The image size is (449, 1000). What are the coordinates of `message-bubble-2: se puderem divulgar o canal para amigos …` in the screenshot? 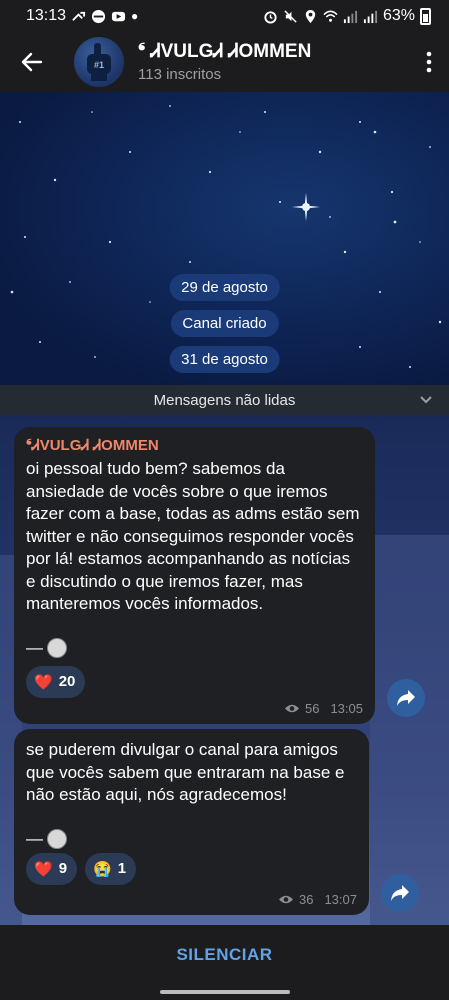 It's located at (191, 822).